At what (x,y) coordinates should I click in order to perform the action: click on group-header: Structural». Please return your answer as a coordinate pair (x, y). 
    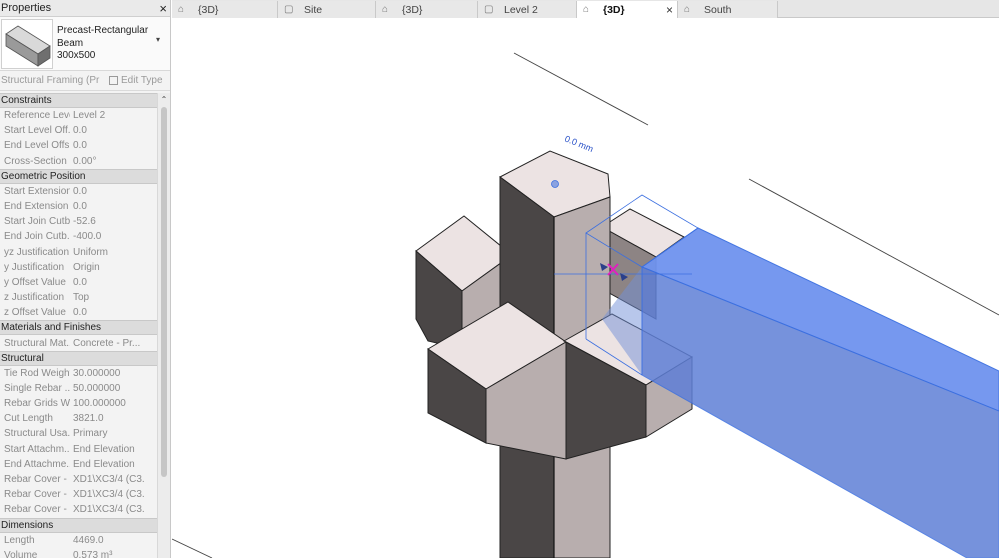
    Looking at the image, I should click on (85, 358).